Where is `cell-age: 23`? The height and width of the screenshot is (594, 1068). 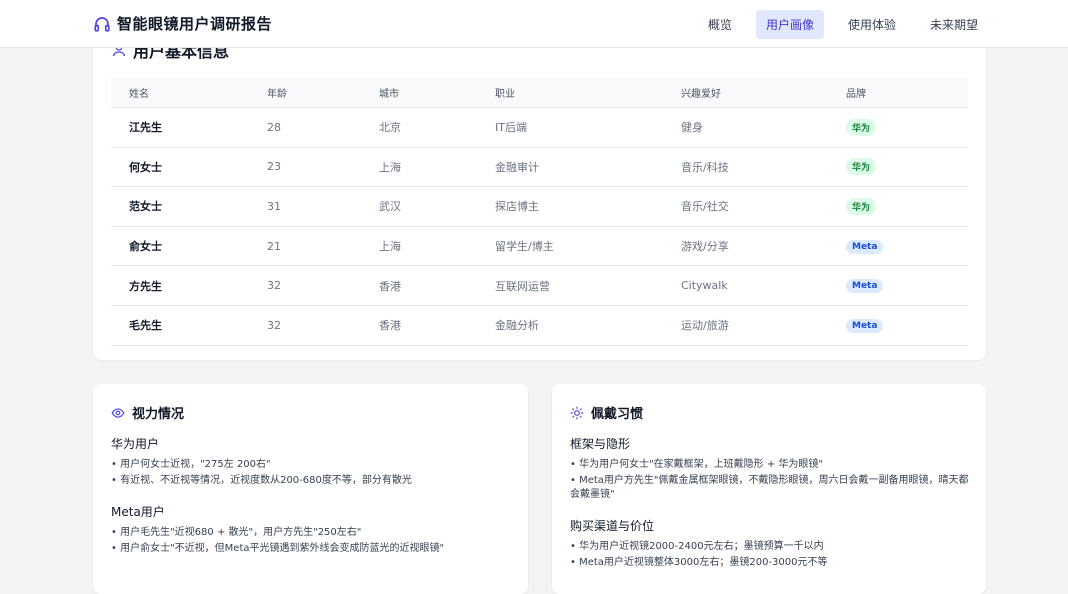 cell-age: 23 is located at coordinates (305, 167).